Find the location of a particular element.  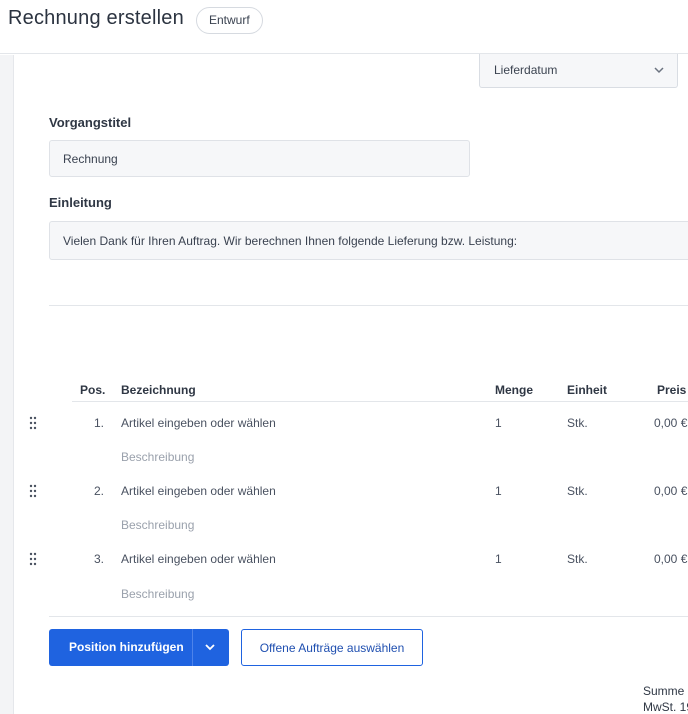

row-pos: 1. is located at coordinates (99, 423).